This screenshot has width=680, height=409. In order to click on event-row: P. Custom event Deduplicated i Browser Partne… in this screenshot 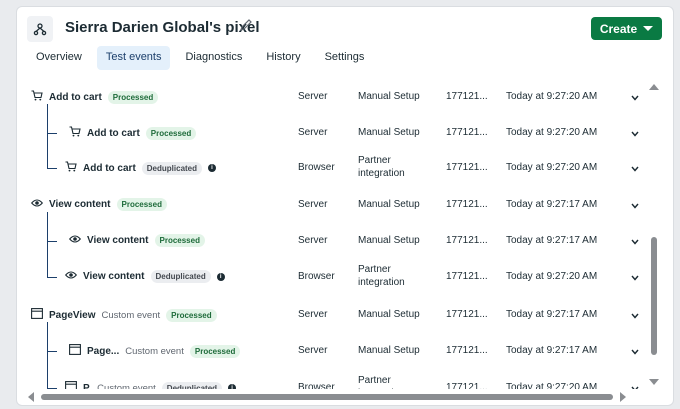, I will do `click(332, 381)`.